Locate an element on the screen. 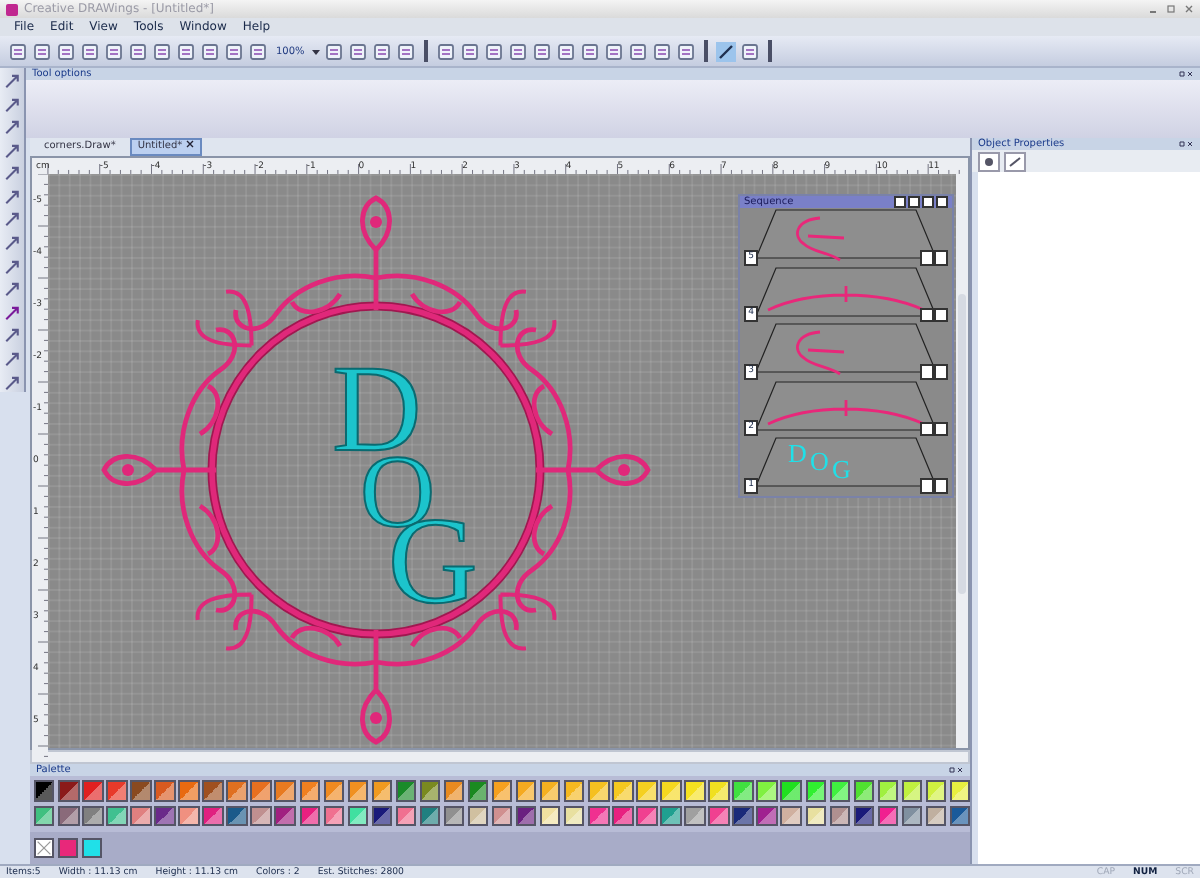 Image resolution: width=1200 pixels, height=878 pixels. no-color-swatch is located at coordinates (44, 848).